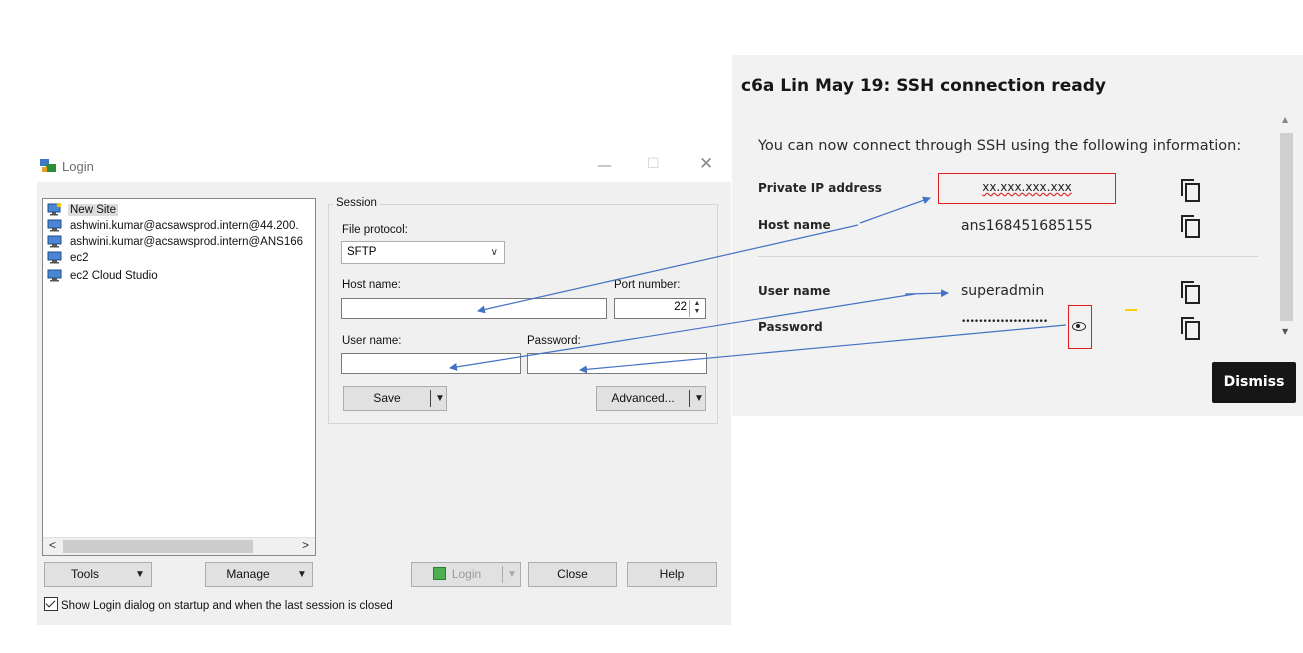  Describe the element at coordinates (617, 363) in the screenshot. I see `password-input` at that location.